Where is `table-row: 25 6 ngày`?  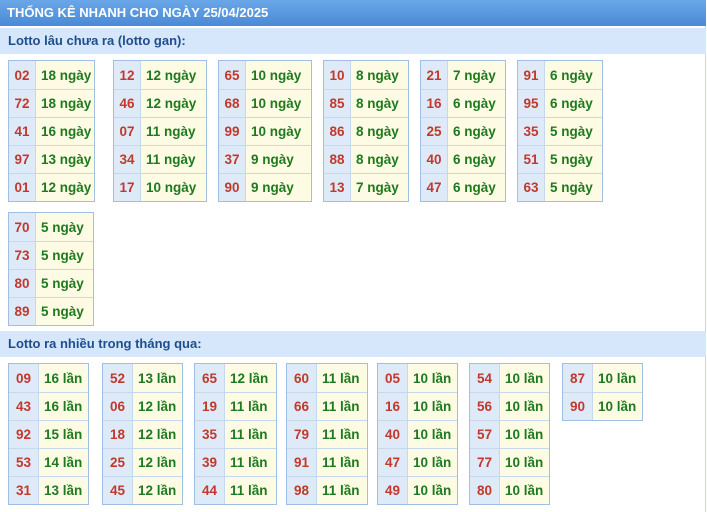 table-row: 25 6 ngày is located at coordinates (463, 131).